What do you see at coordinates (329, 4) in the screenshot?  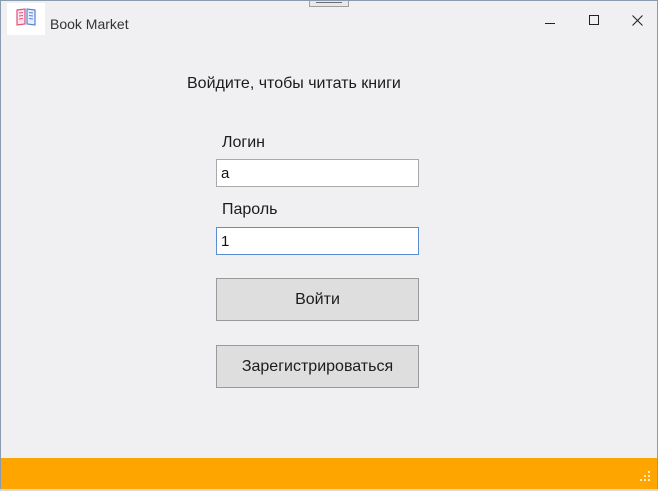 I see `drag-handle-icon` at bounding box center [329, 4].